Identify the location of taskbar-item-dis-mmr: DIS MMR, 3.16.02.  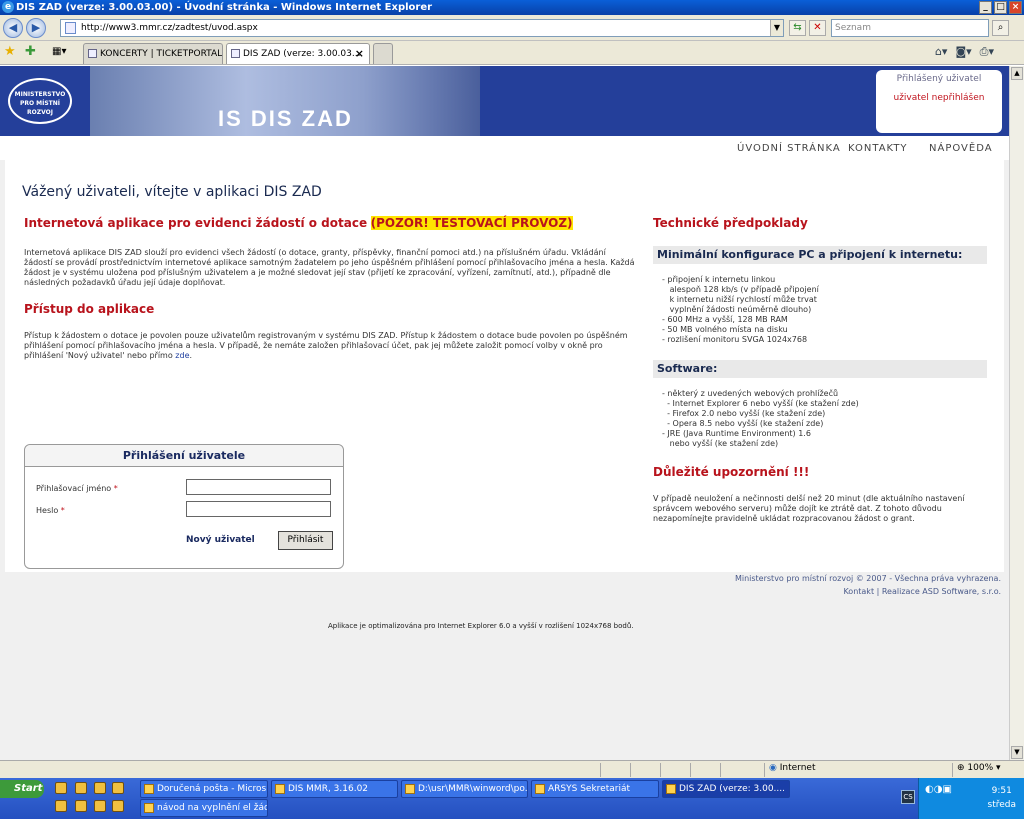
(334, 789).